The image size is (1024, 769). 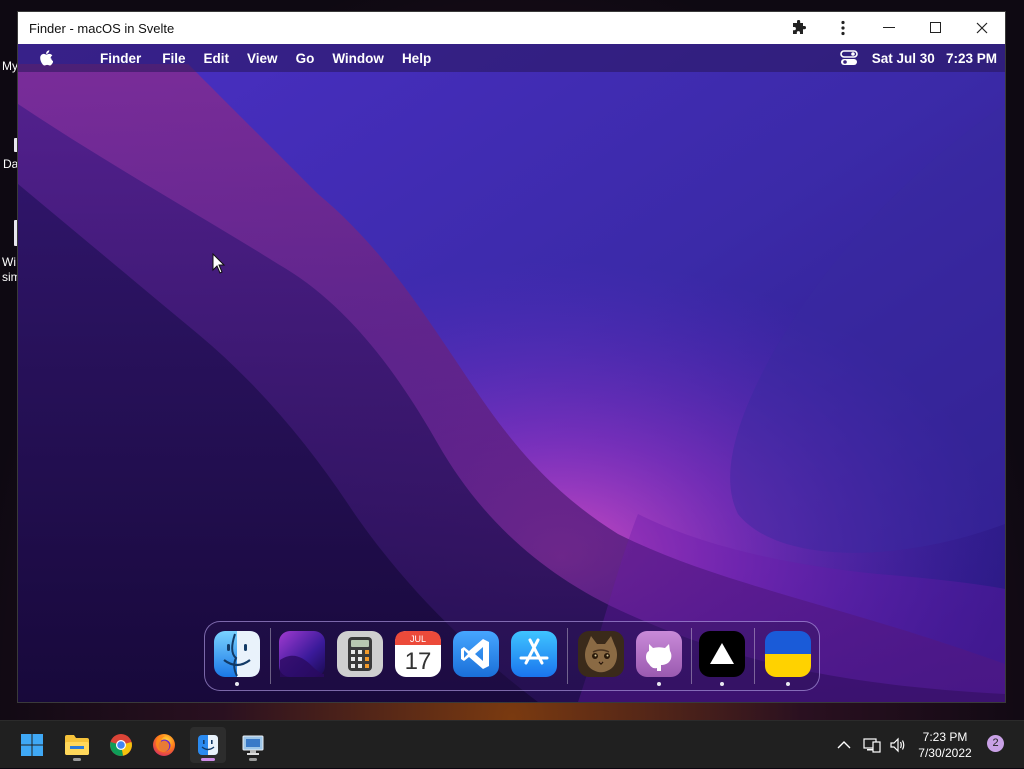 I want to click on taskbar-time: 7:23 PM, so click(x=945, y=737).